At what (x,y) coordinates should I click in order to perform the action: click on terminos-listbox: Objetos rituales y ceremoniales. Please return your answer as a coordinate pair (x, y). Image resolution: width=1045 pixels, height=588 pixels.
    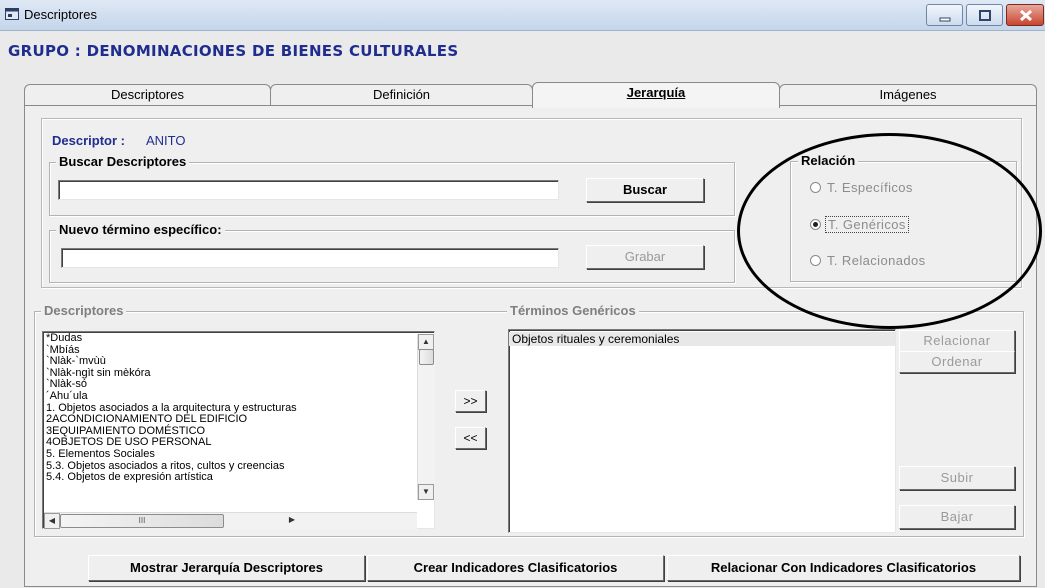
    Looking at the image, I should click on (702, 431).